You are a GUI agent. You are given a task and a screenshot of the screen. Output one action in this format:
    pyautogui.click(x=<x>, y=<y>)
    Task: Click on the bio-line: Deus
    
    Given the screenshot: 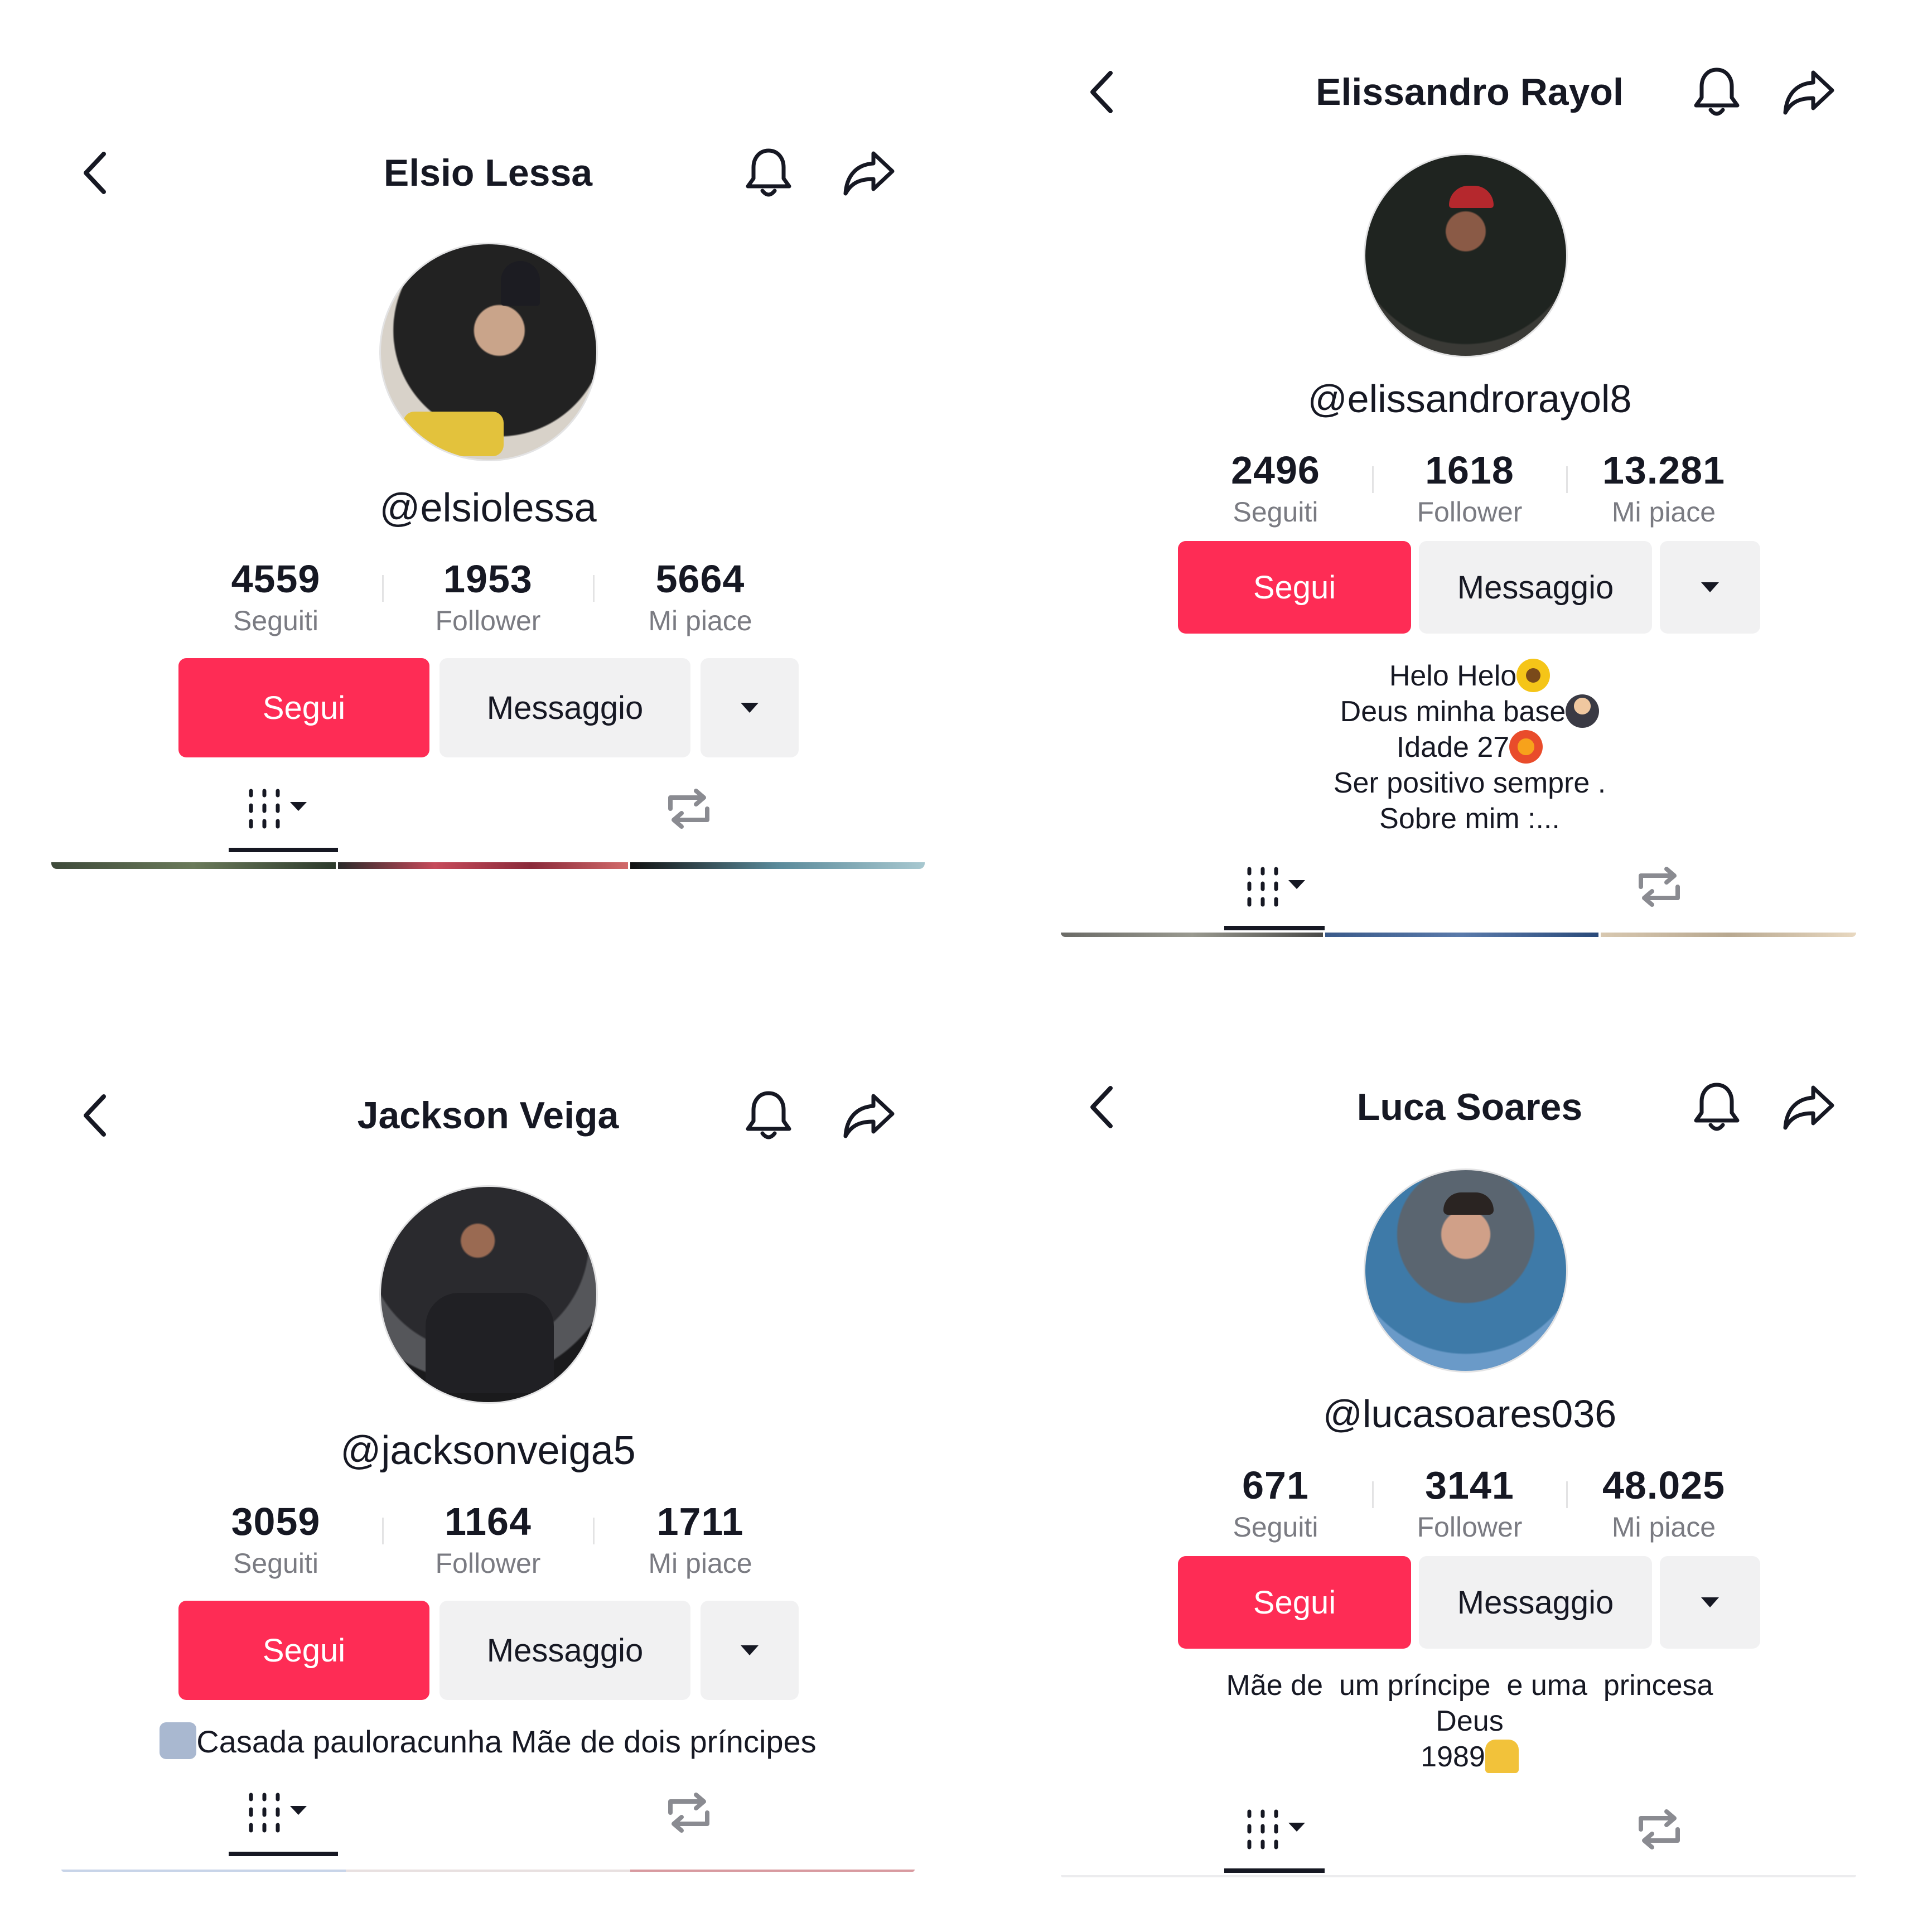 What is the action you would take?
    pyautogui.click(x=1470, y=1721)
    